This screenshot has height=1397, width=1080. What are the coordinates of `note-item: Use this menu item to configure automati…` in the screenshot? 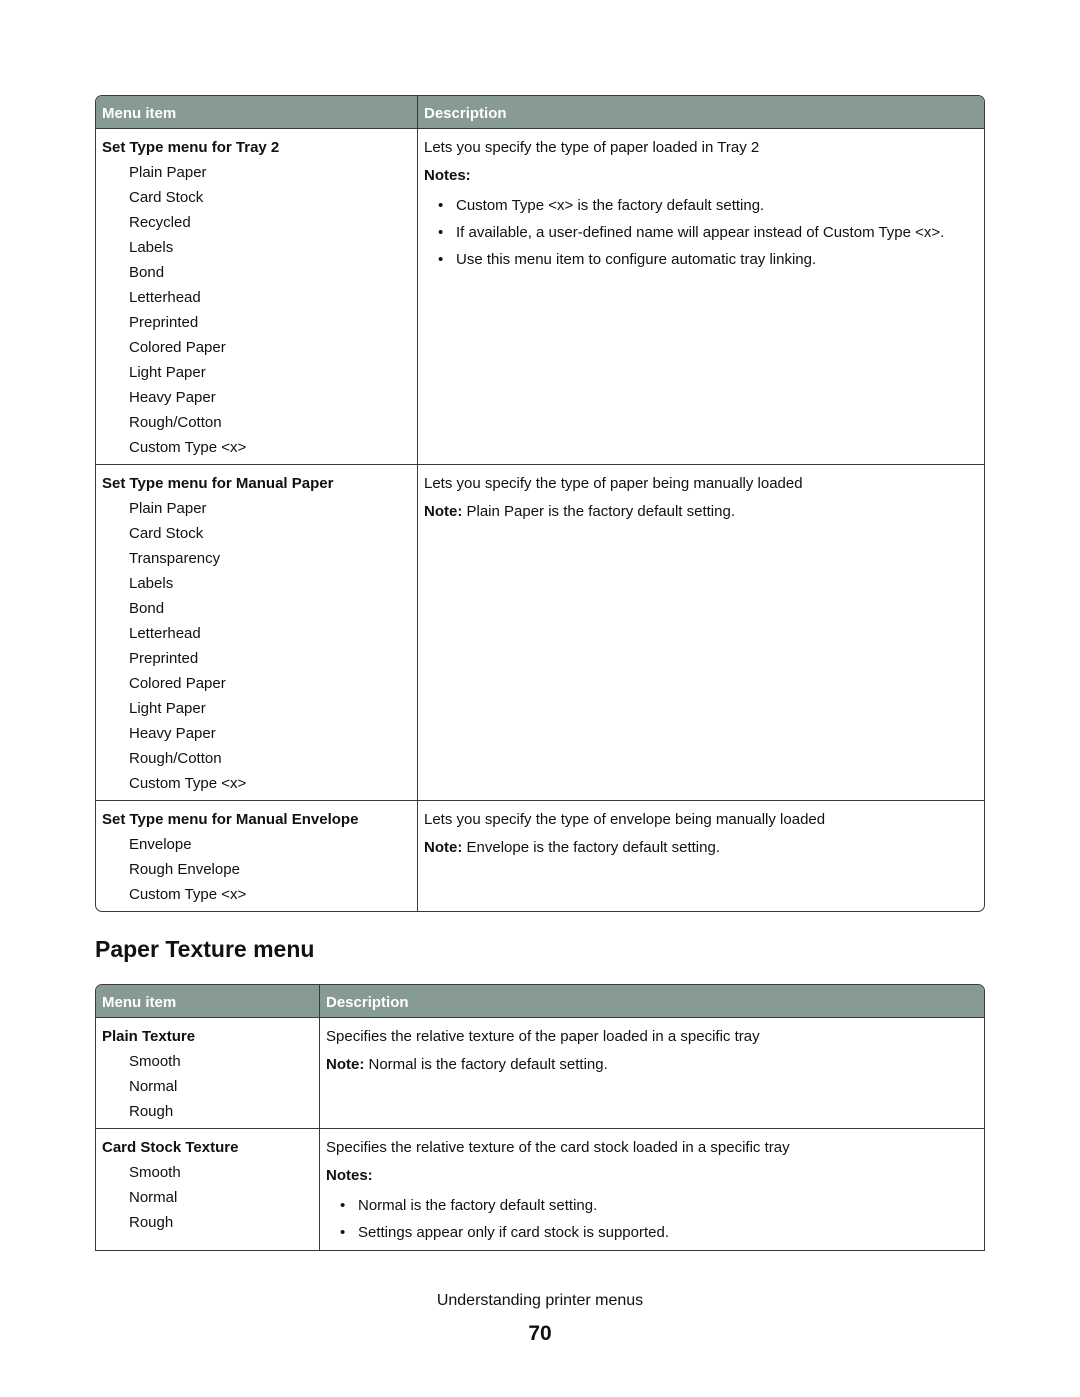 It's located at (708, 259).